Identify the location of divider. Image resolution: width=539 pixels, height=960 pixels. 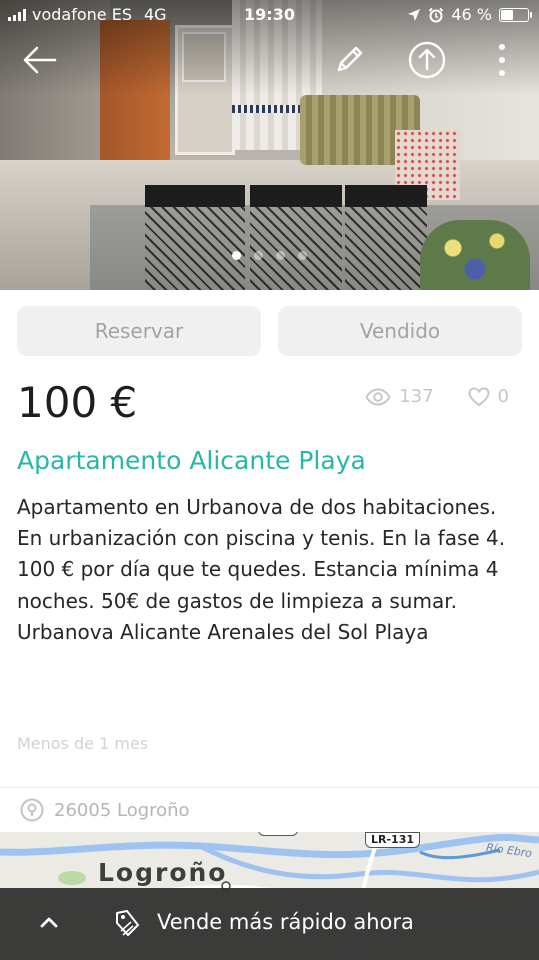
(269, 787).